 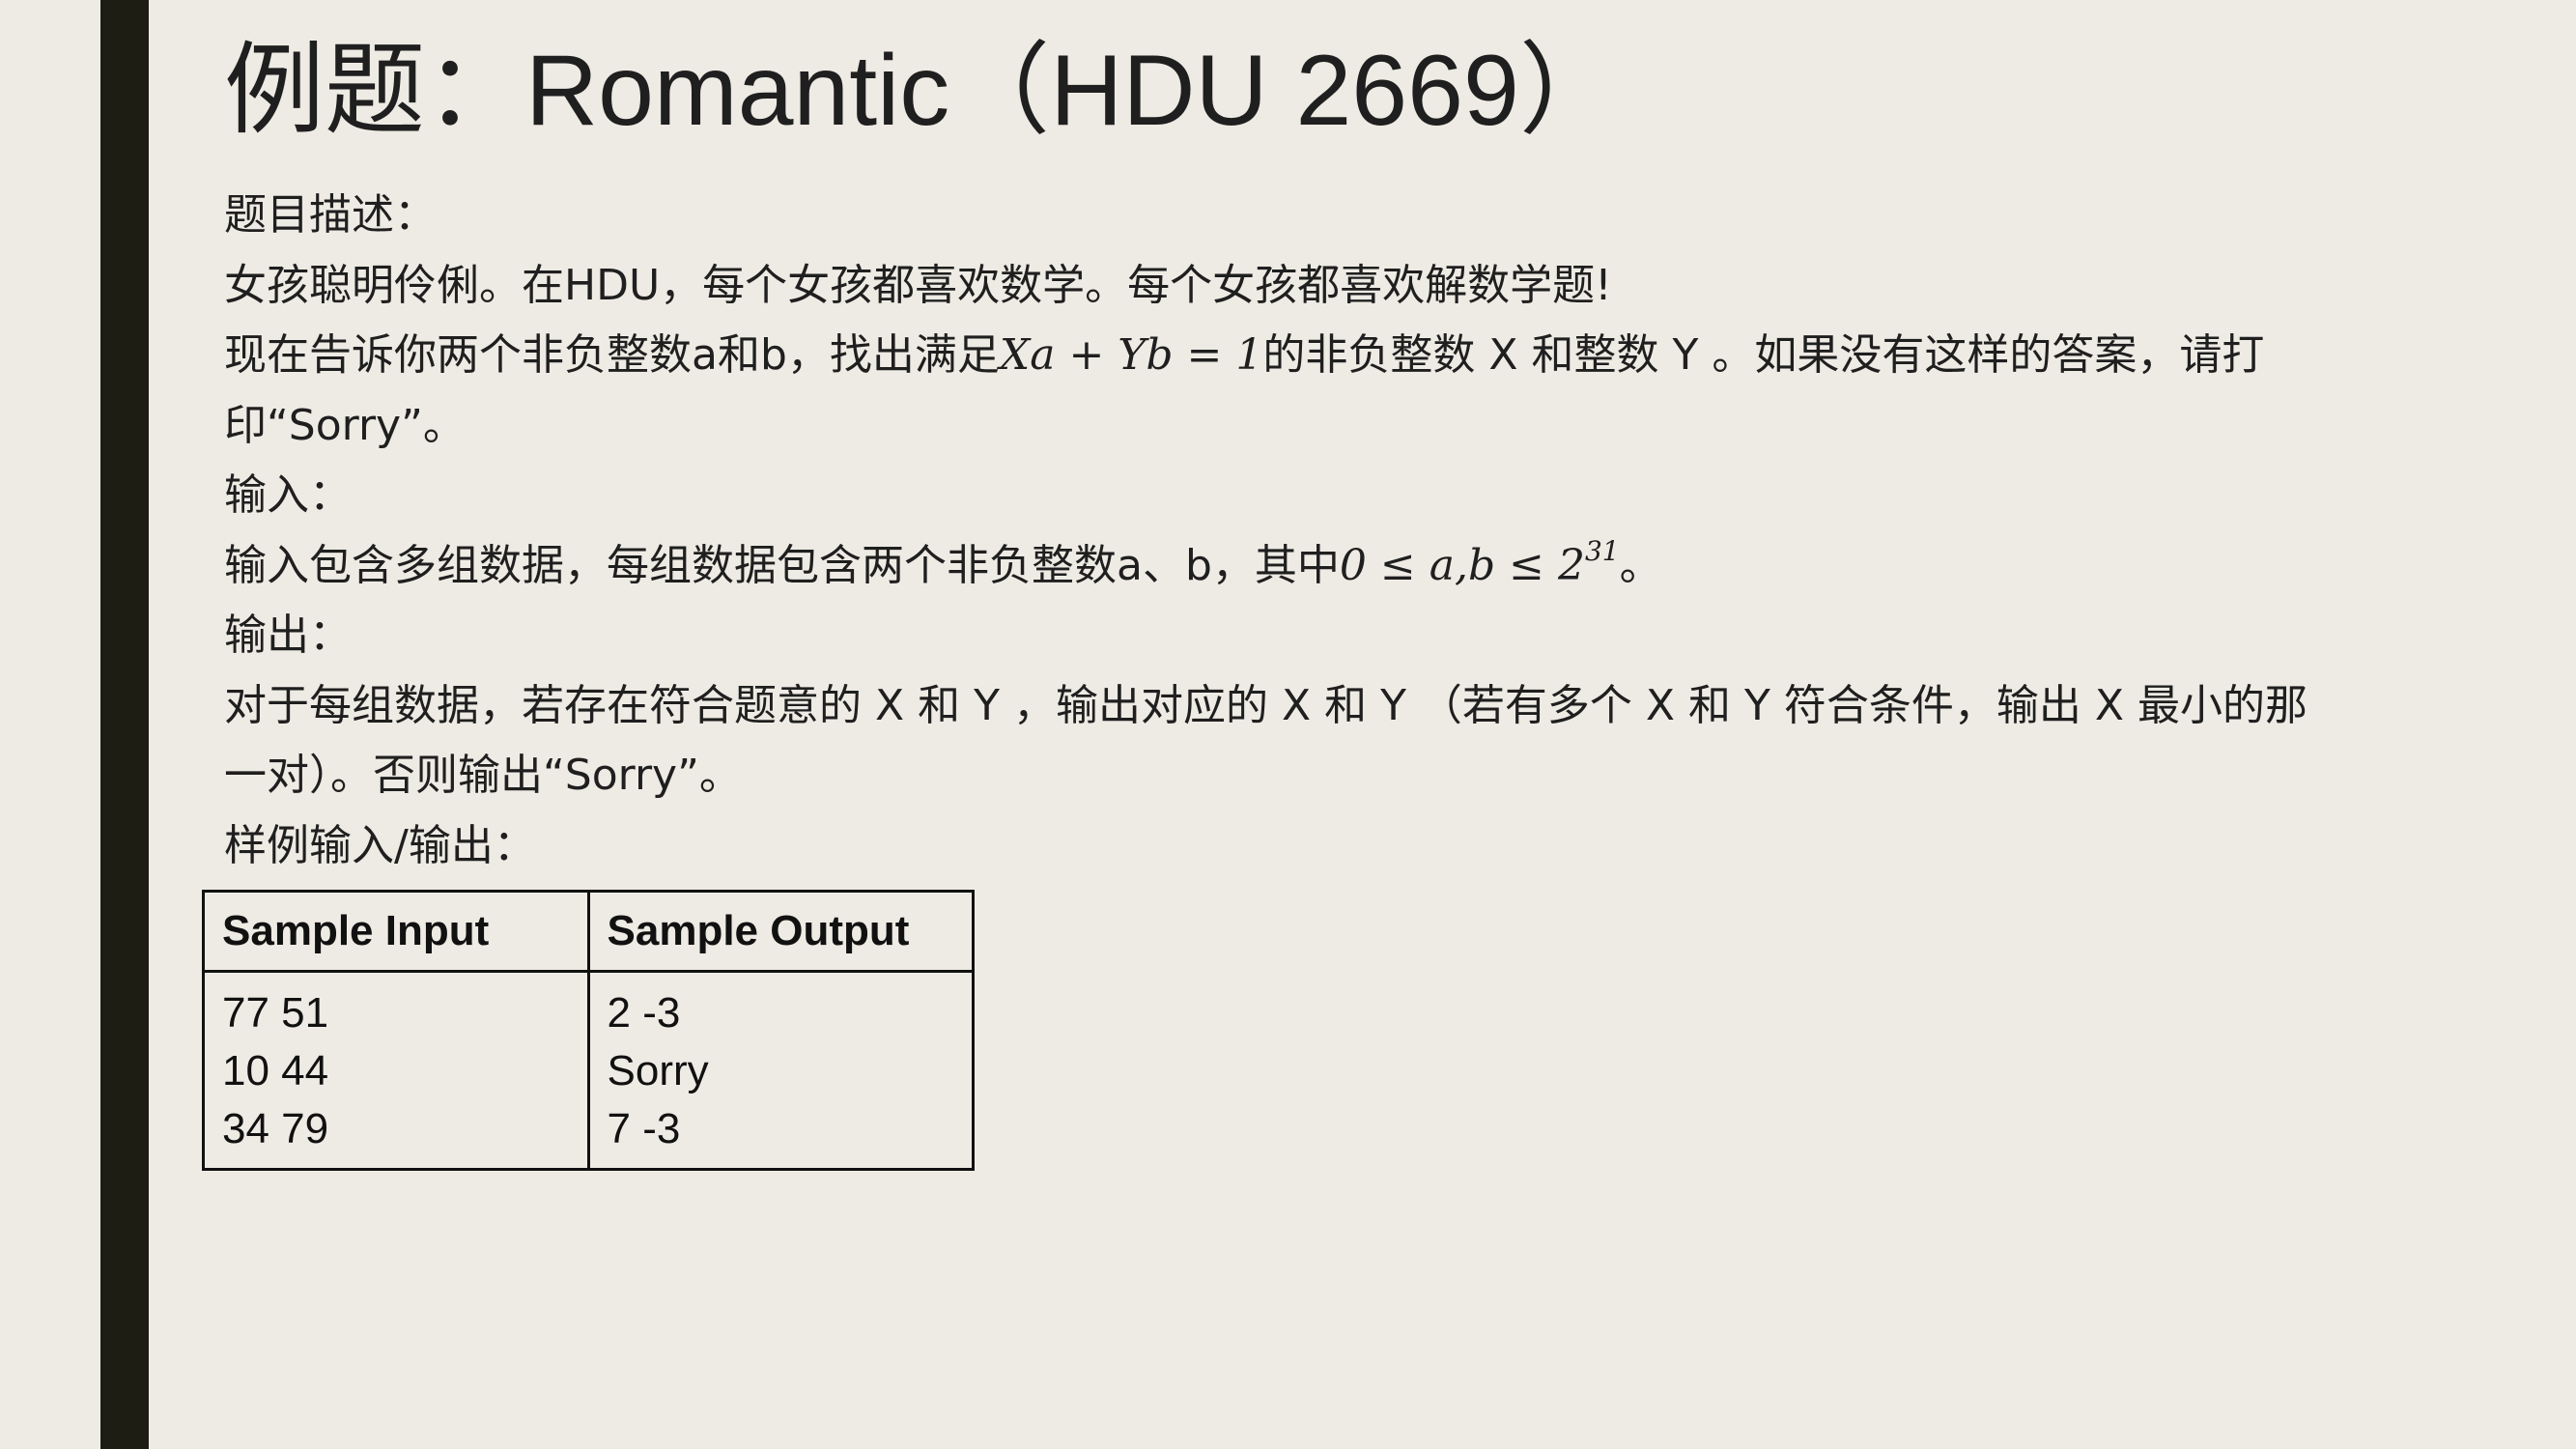 I want to click on input-text-prefix: 输入包含多组数据，每组数据包含两个非负整数a、b，其中, so click(x=782, y=565).